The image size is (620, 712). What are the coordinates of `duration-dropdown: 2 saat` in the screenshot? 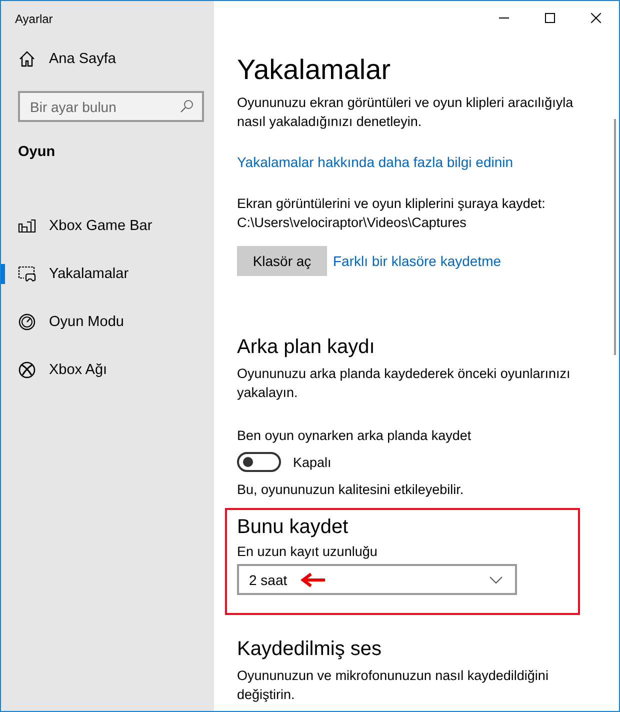 It's located at (377, 579).